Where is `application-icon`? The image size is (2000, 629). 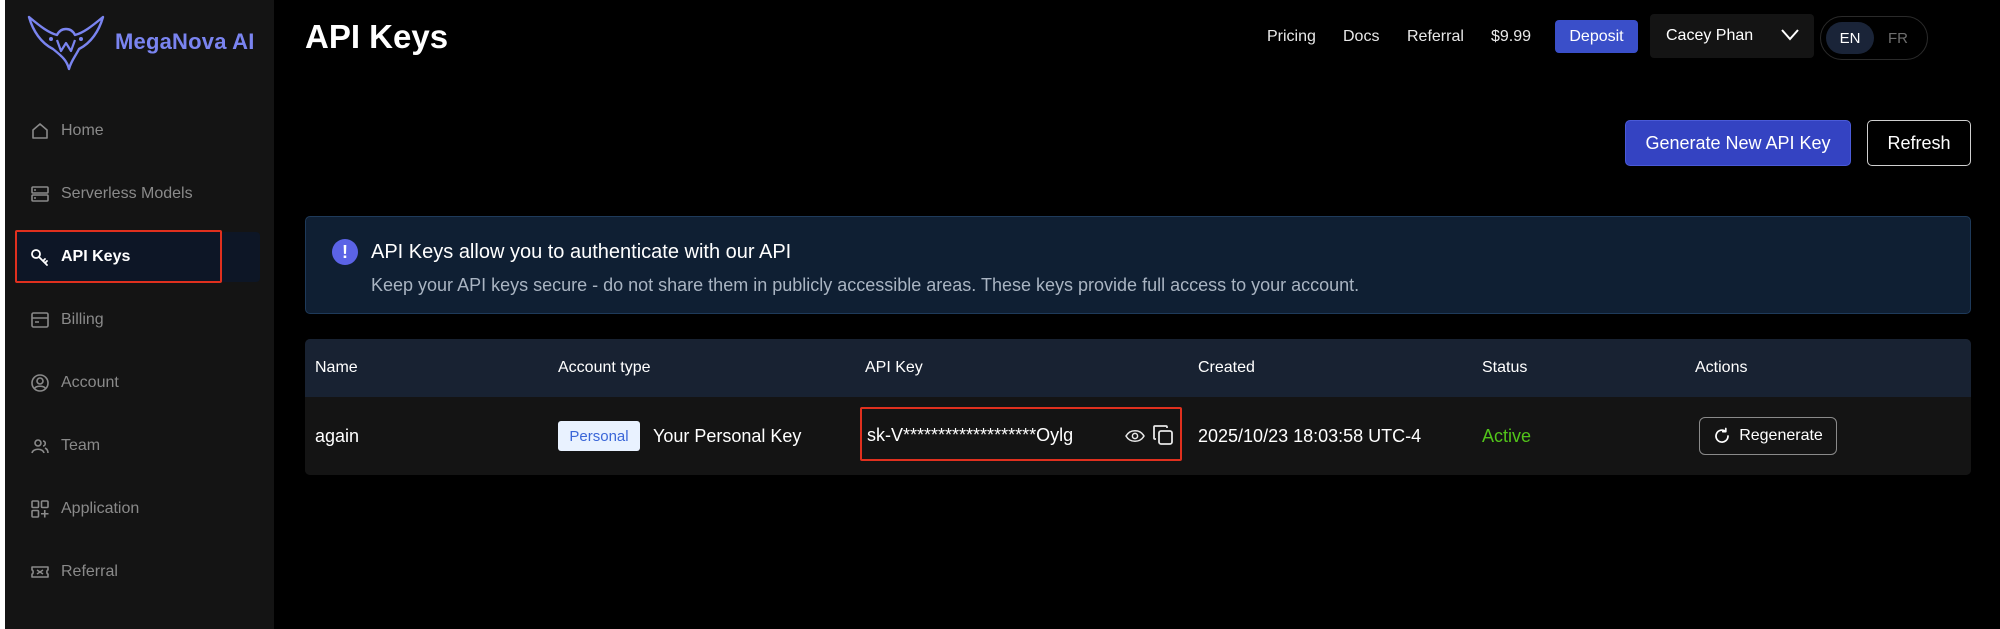 application-icon is located at coordinates (40, 509).